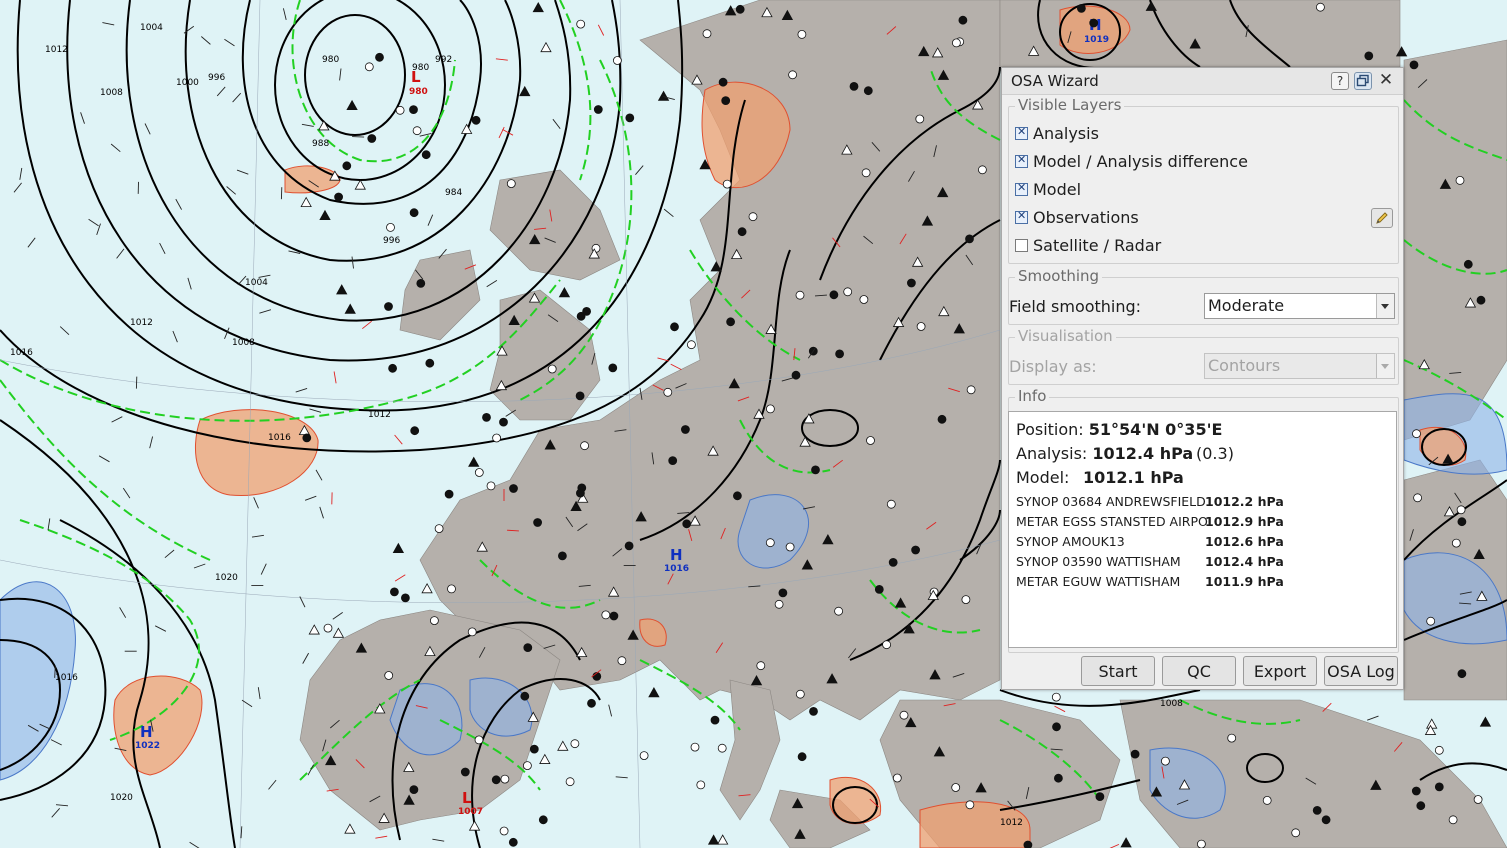 The width and height of the screenshot is (1507, 848). I want to click on isobar-label: 984, so click(453, 193).